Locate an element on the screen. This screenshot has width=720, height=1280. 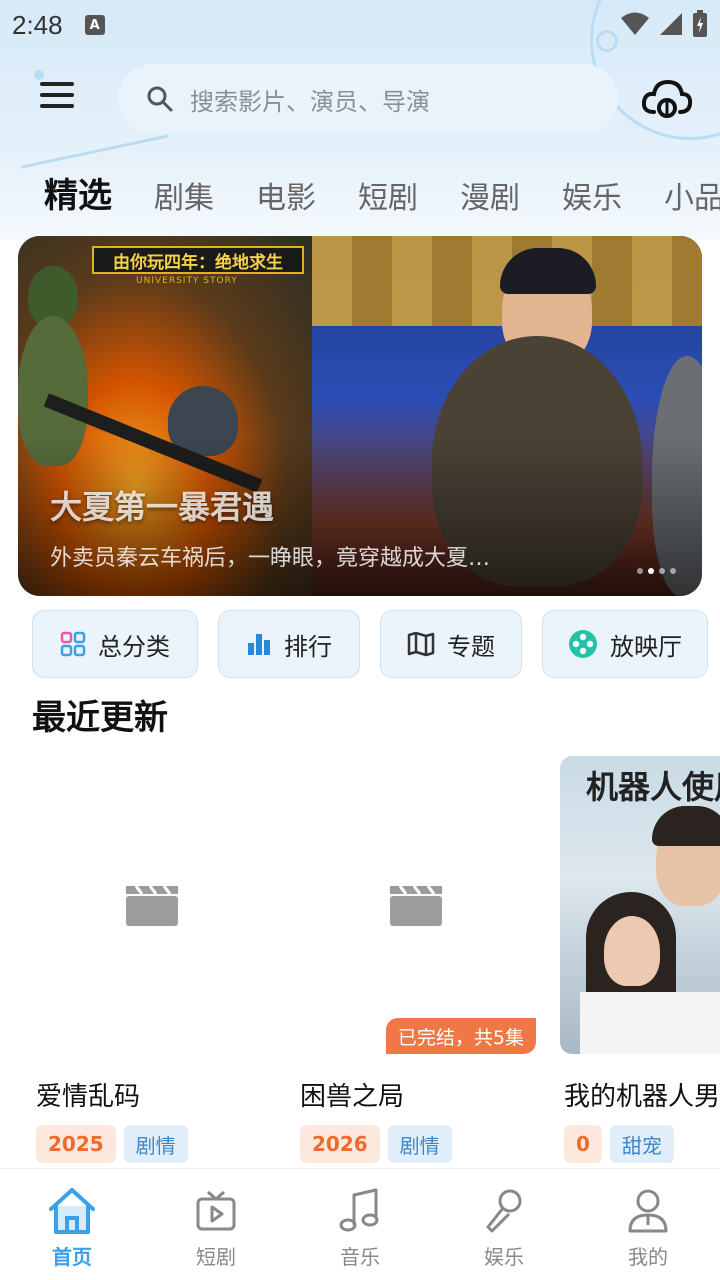
topics-label: 专题 is located at coordinates (471, 646).